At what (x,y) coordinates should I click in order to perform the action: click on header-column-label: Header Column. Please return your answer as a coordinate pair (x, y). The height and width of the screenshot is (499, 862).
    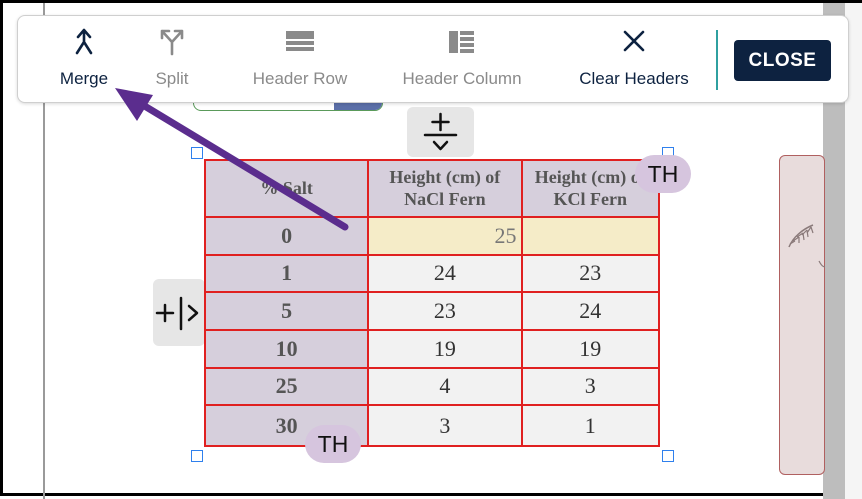
    Looking at the image, I should click on (462, 78).